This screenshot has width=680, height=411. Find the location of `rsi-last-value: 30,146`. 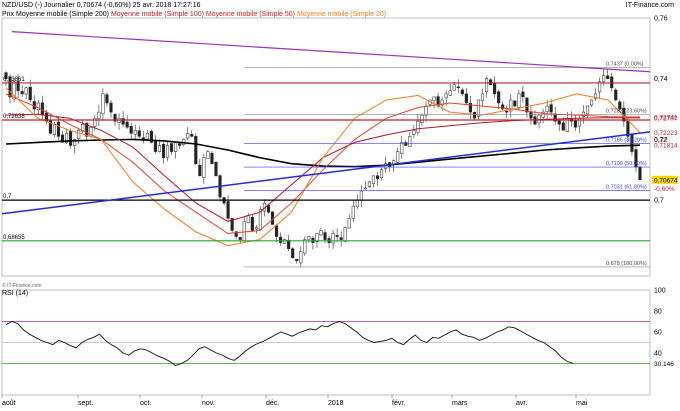

rsi-last-value: 30,146 is located at coordinates (664, 364).